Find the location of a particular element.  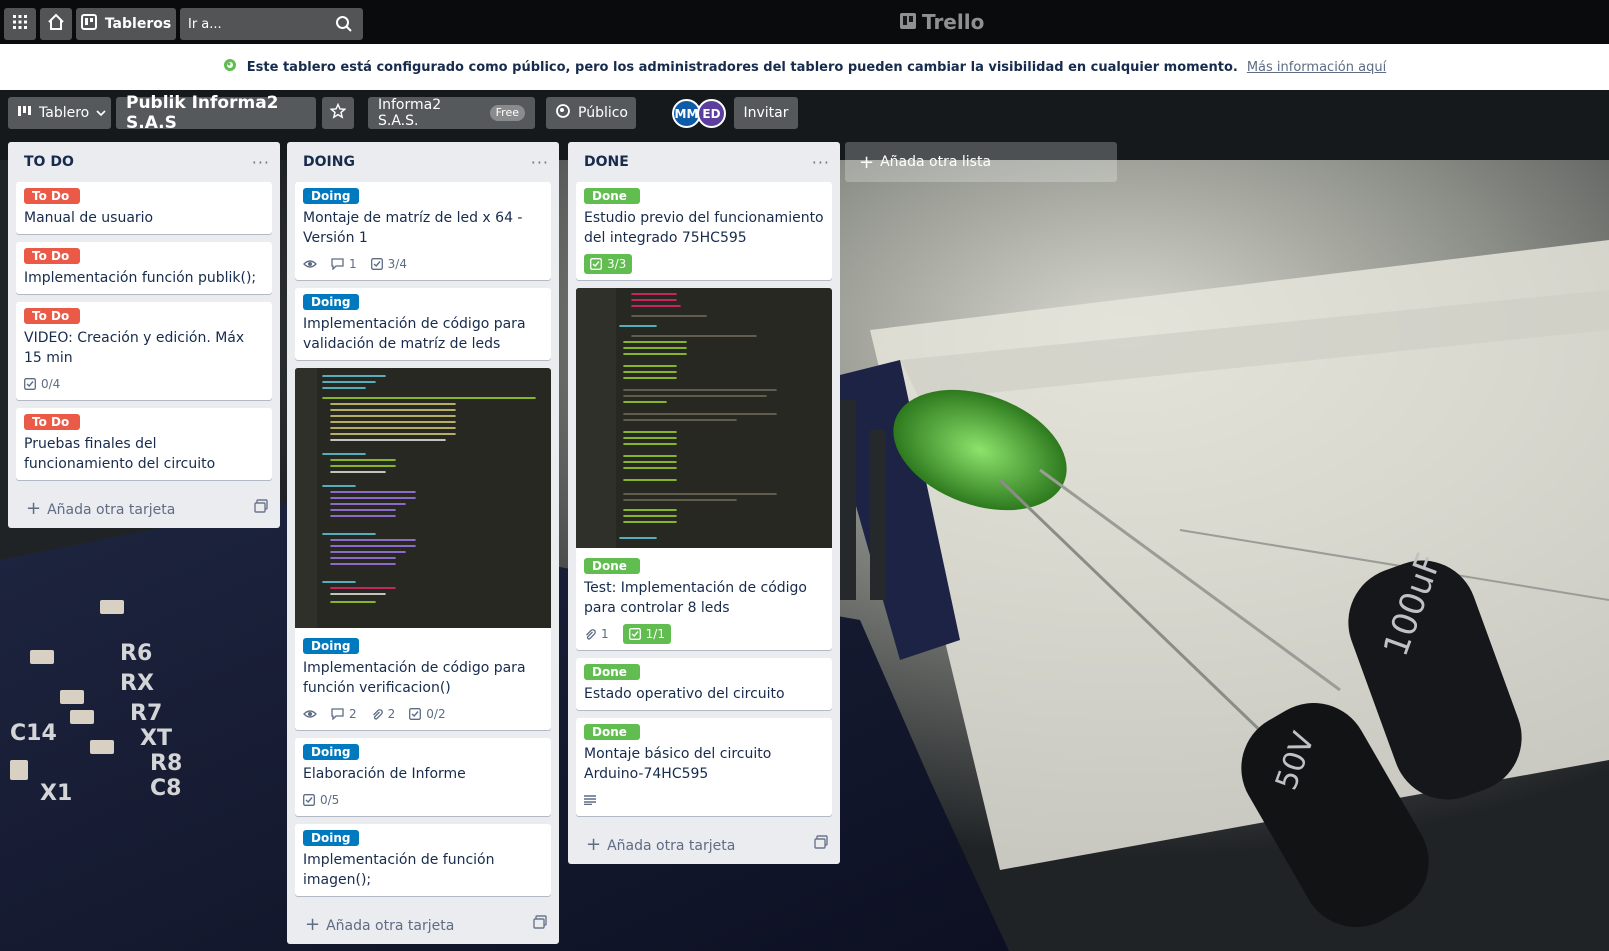

card: Done Estado operativo del circuito is located at coordinates (704, 684).